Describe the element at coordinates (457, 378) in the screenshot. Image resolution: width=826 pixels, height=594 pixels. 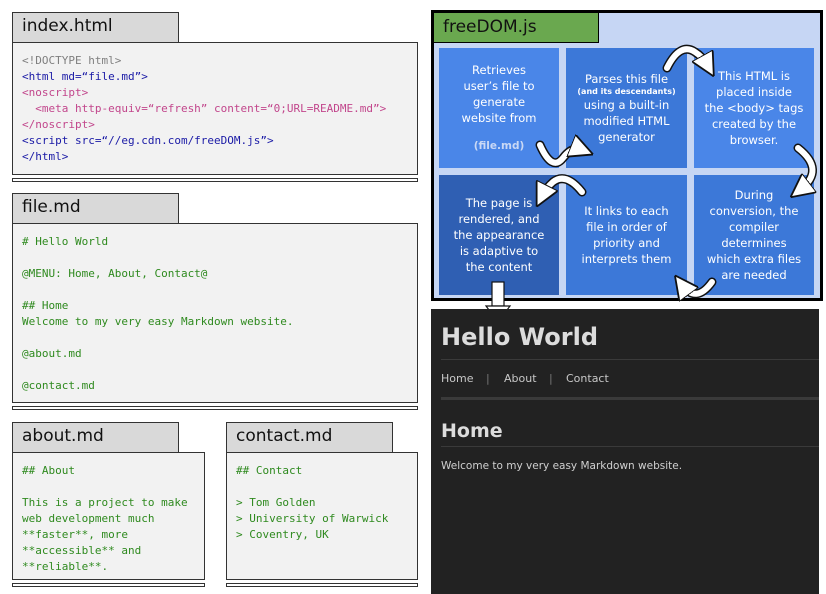
I see `nav-home: Home` at that location.